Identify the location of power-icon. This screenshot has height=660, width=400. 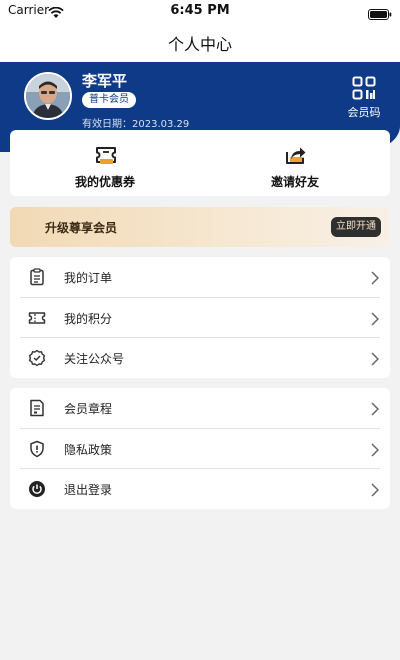
(37, 489).